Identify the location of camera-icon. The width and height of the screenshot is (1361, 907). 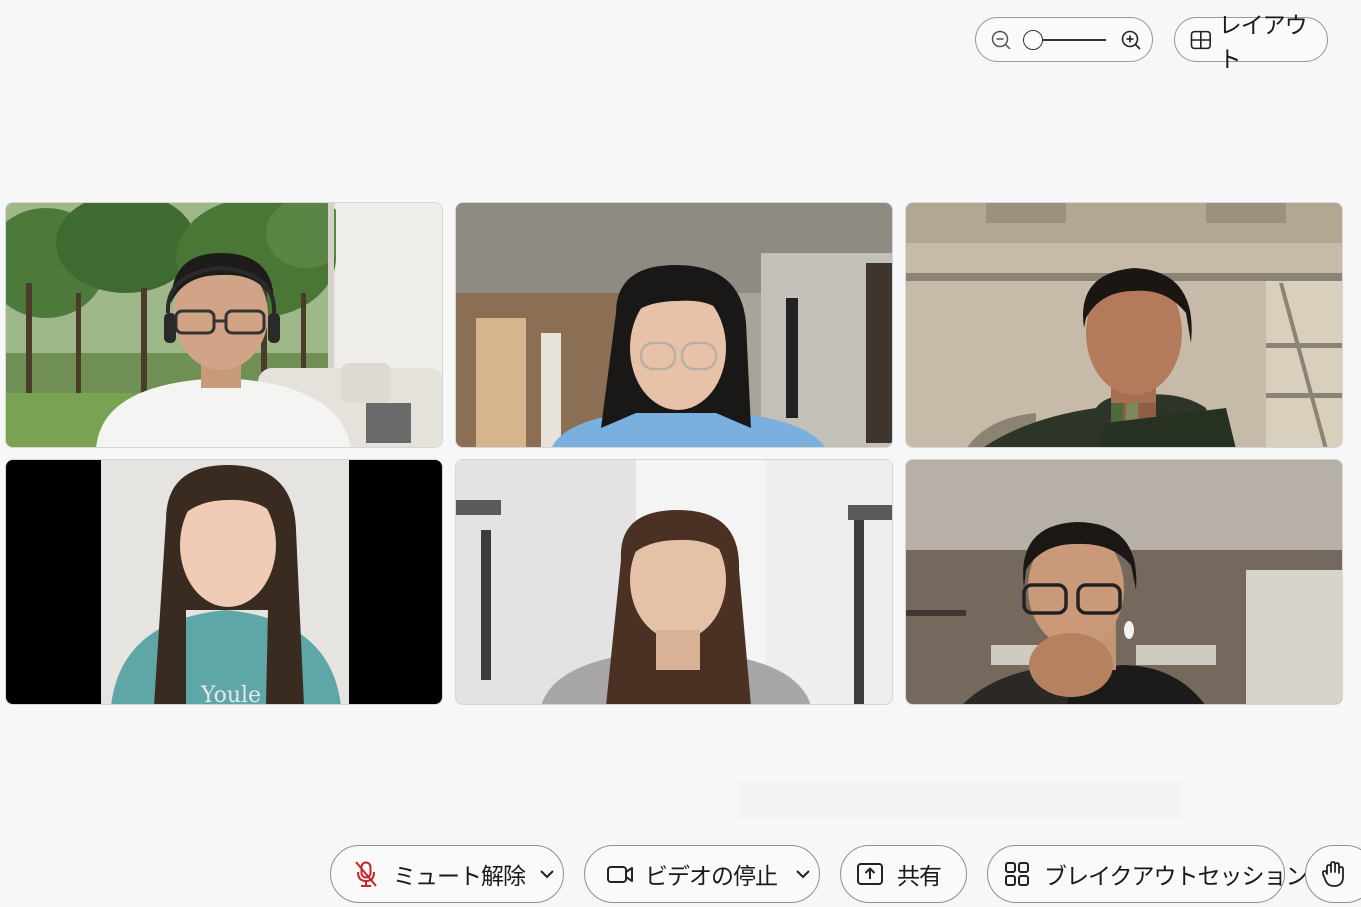
(620, 874).